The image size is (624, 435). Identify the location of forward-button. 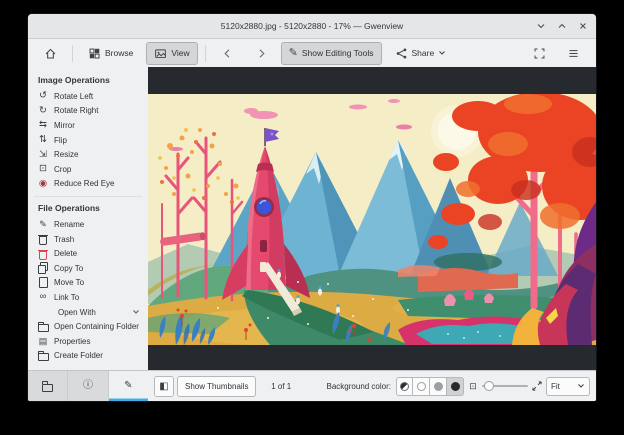
(261, 53).